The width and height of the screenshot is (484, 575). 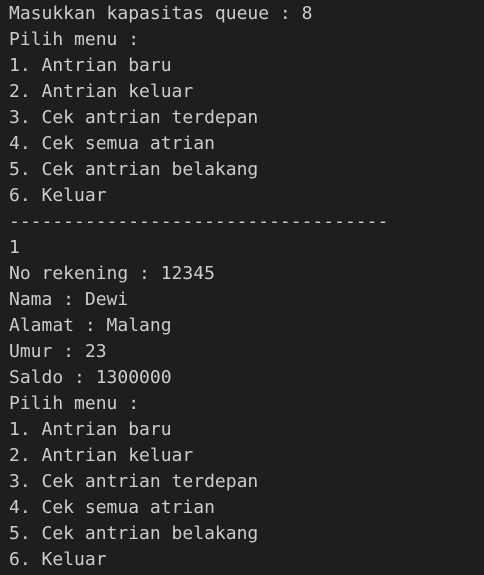 What do you see at coordinates (69, 299) in the screenshot?
I see `name-line: Nama : Dewi` at bounding box center [69, 299].